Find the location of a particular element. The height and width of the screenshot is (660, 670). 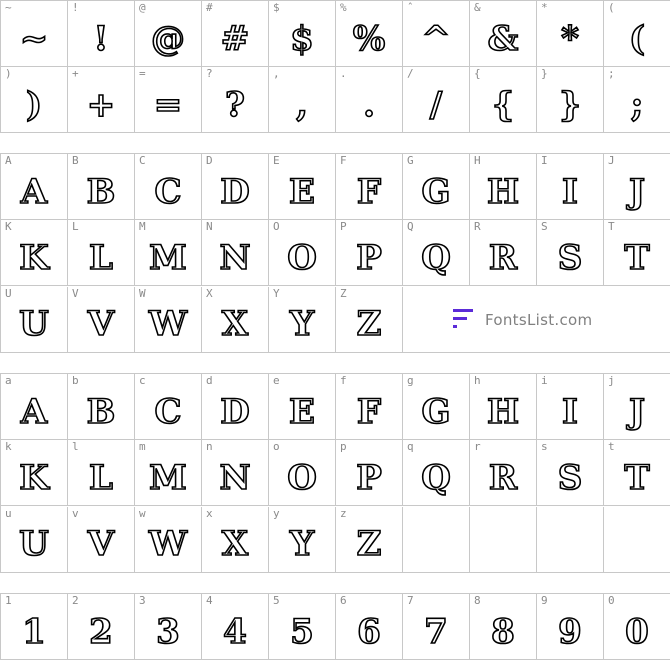

glyph-cell: 22 is located at coordinates (101, 627).